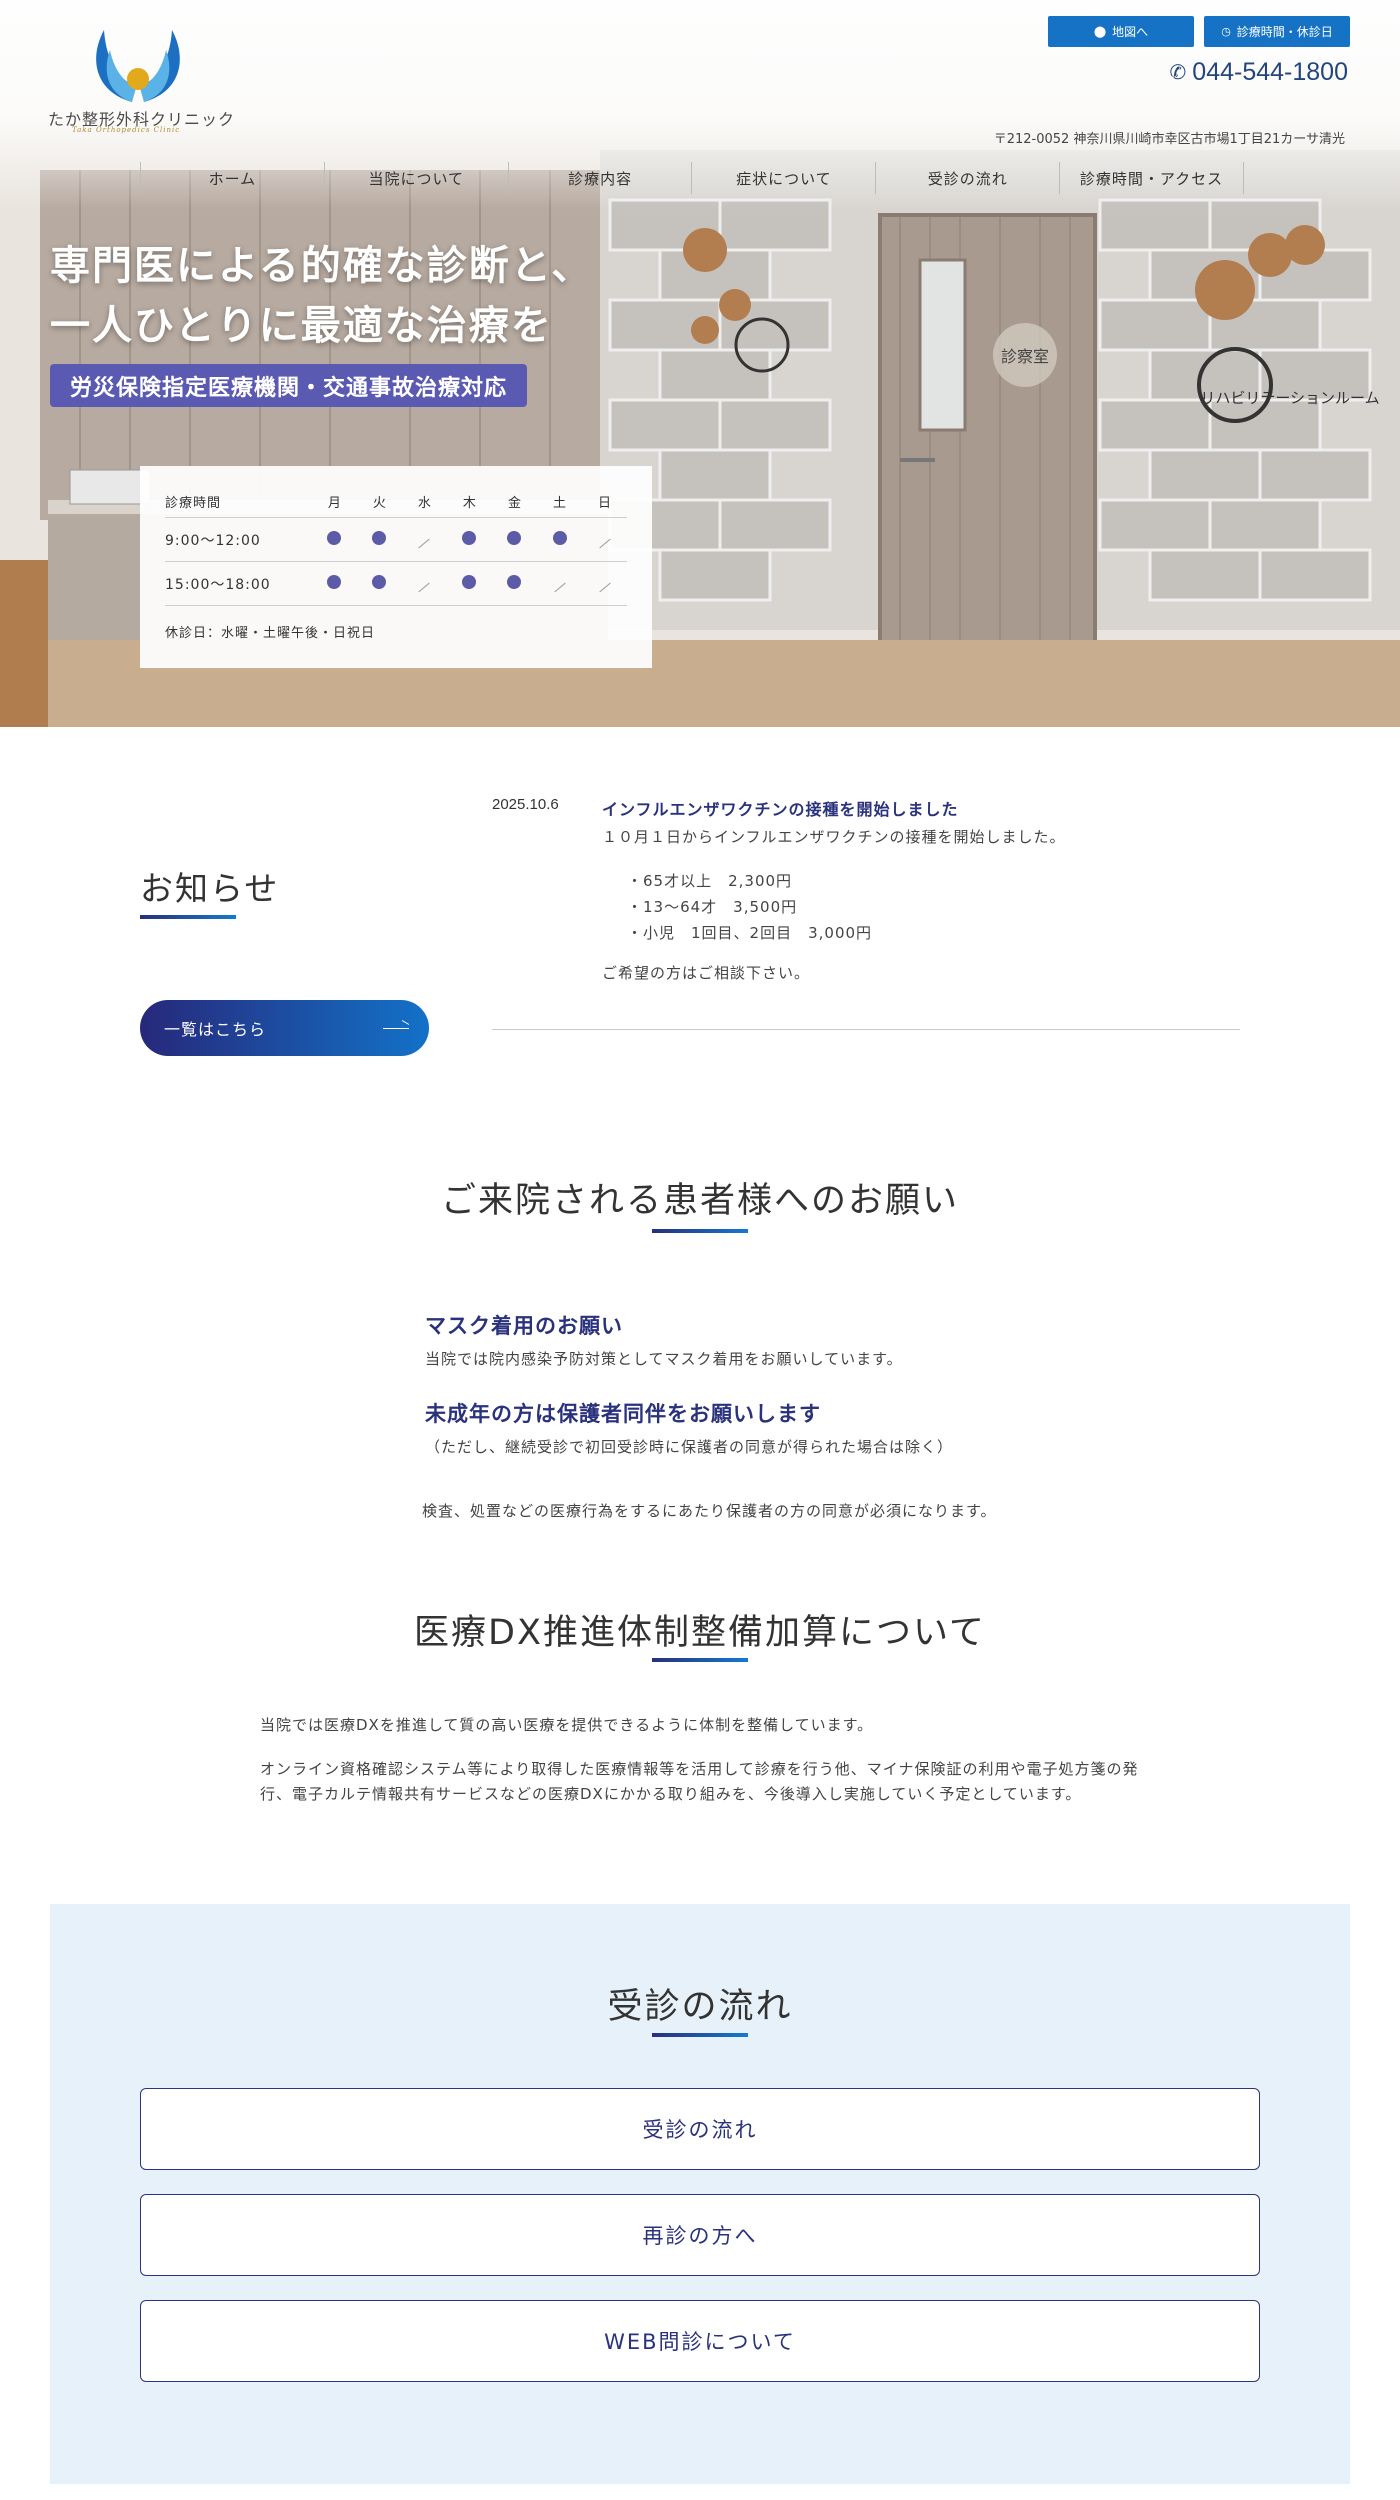 This screenshot has width=1400, height=2500. I want to click on day-thu: 木, so click(469, 503).